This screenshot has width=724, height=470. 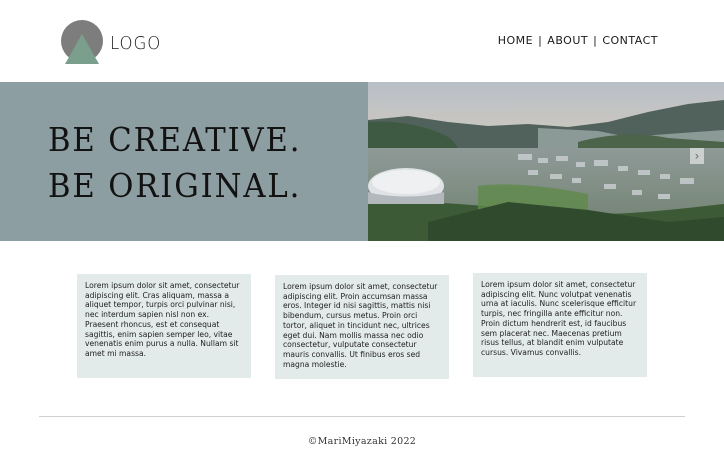 I want to click on logo-text: LOGO, so click(x=135, y=43).